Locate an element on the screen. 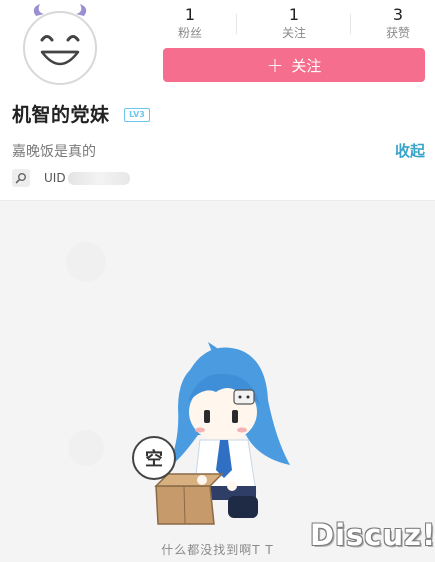  stat-following: 1 关注 is located at coordinates (294, 24).